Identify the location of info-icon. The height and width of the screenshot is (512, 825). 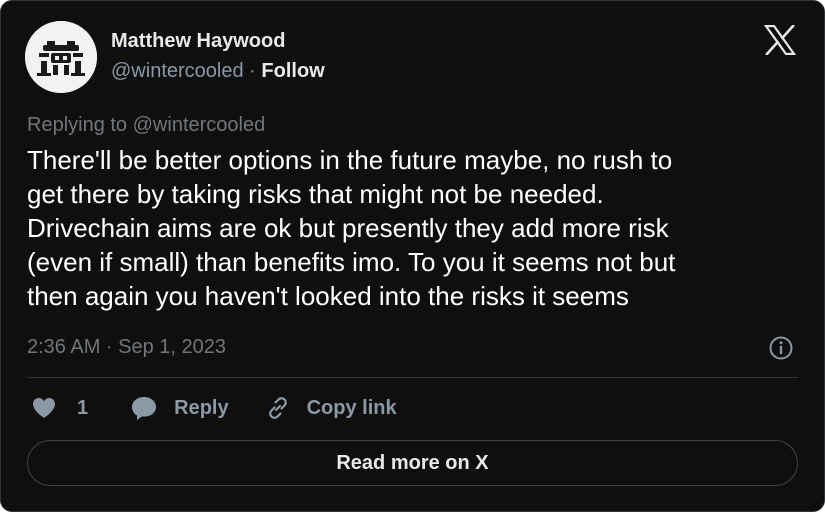
(781, 348).